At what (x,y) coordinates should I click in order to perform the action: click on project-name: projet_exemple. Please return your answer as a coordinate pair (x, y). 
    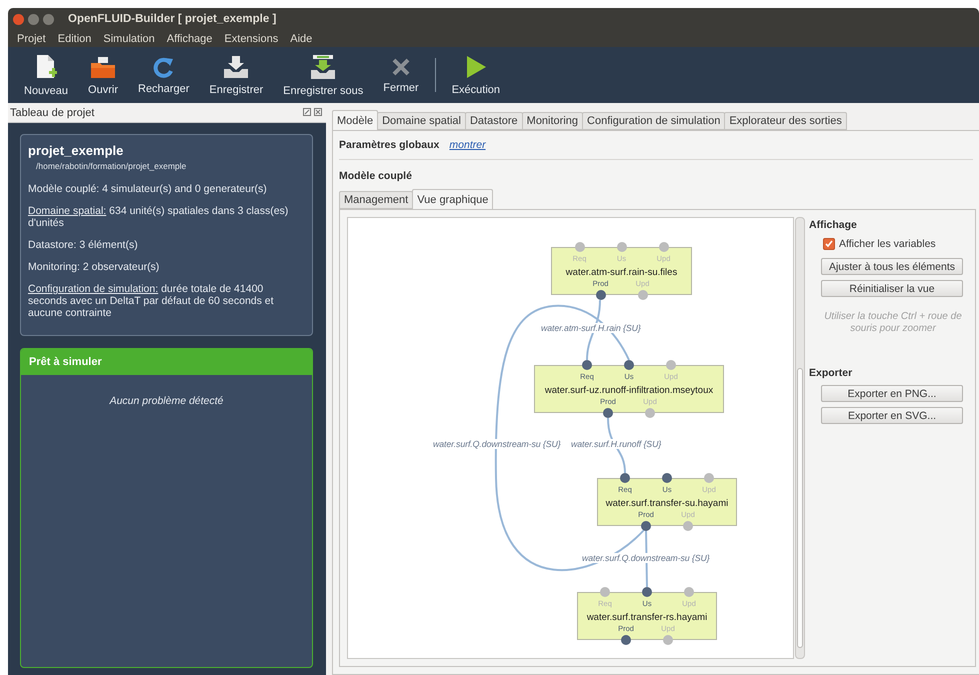
    Looking at the image, I should click on (76, 150).